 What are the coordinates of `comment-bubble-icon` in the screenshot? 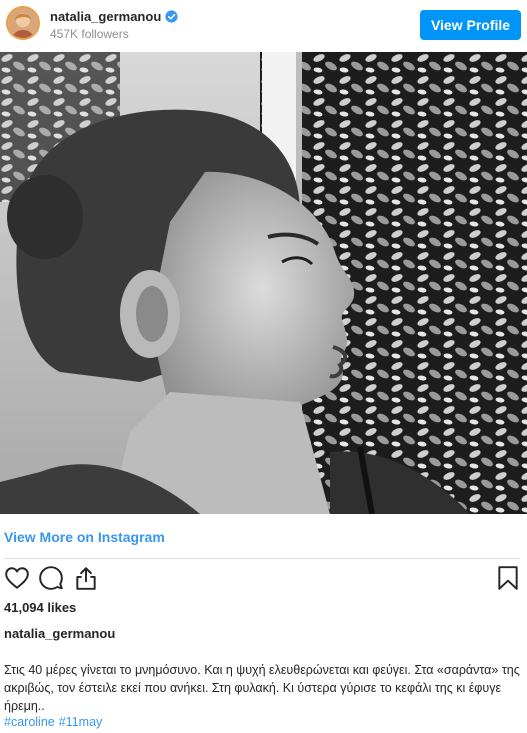 It's located at (51, 578).